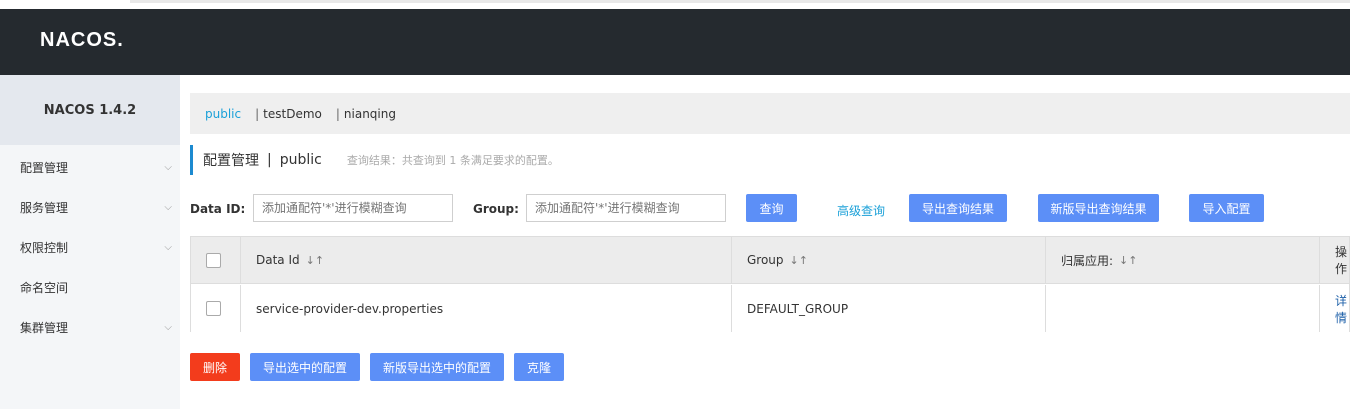 Image resolution: width=1350 pixels, height=409 pixels. What do you see at coordinates (958, 208) in the screenshot?
I see `export-results-button: 导出查询结果` at bounding box center [958, 208].